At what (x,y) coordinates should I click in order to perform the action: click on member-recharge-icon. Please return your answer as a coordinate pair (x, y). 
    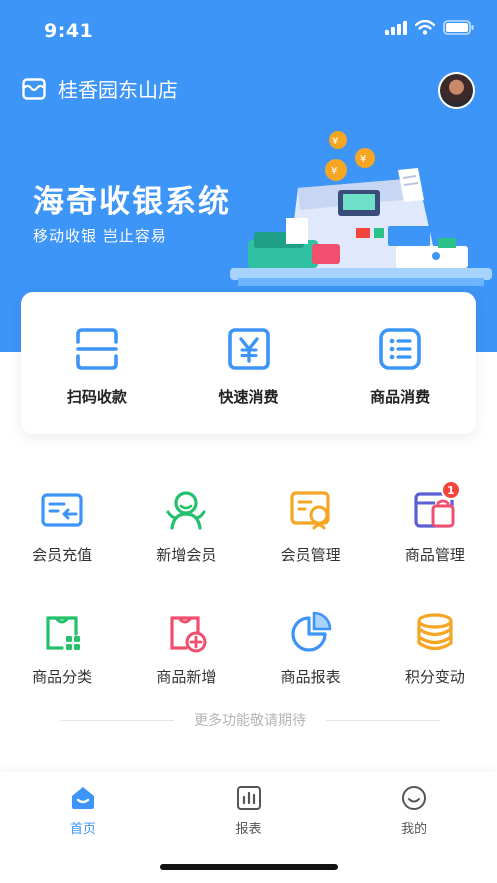
    Looking at the image, I should click on (62, 510).